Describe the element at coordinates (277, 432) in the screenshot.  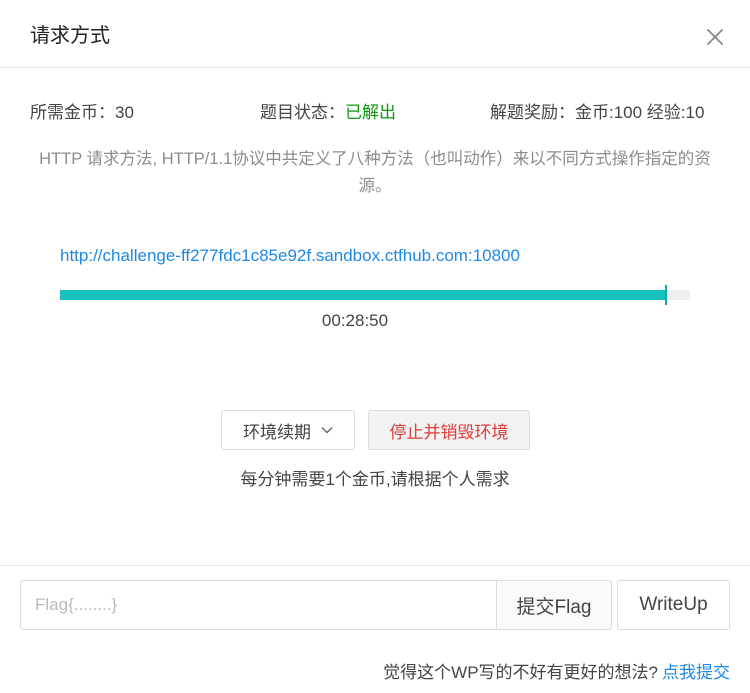
I see `renew-environment-label: 环境续期` at that location.